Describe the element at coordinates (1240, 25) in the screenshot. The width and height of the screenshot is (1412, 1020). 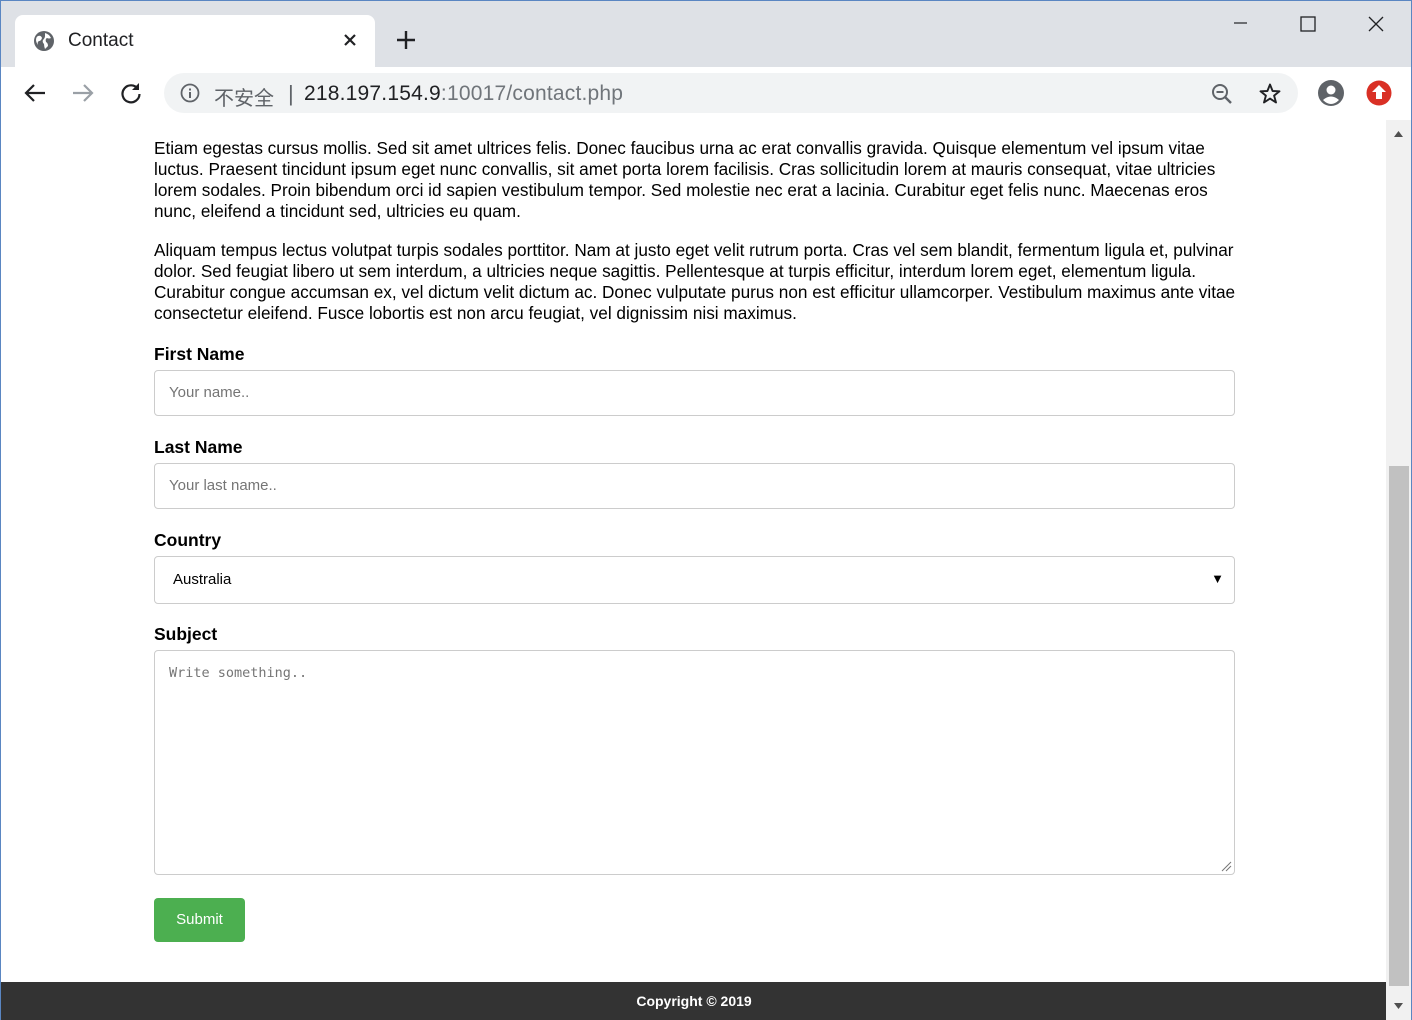
I see `minimize-icon` at that location.